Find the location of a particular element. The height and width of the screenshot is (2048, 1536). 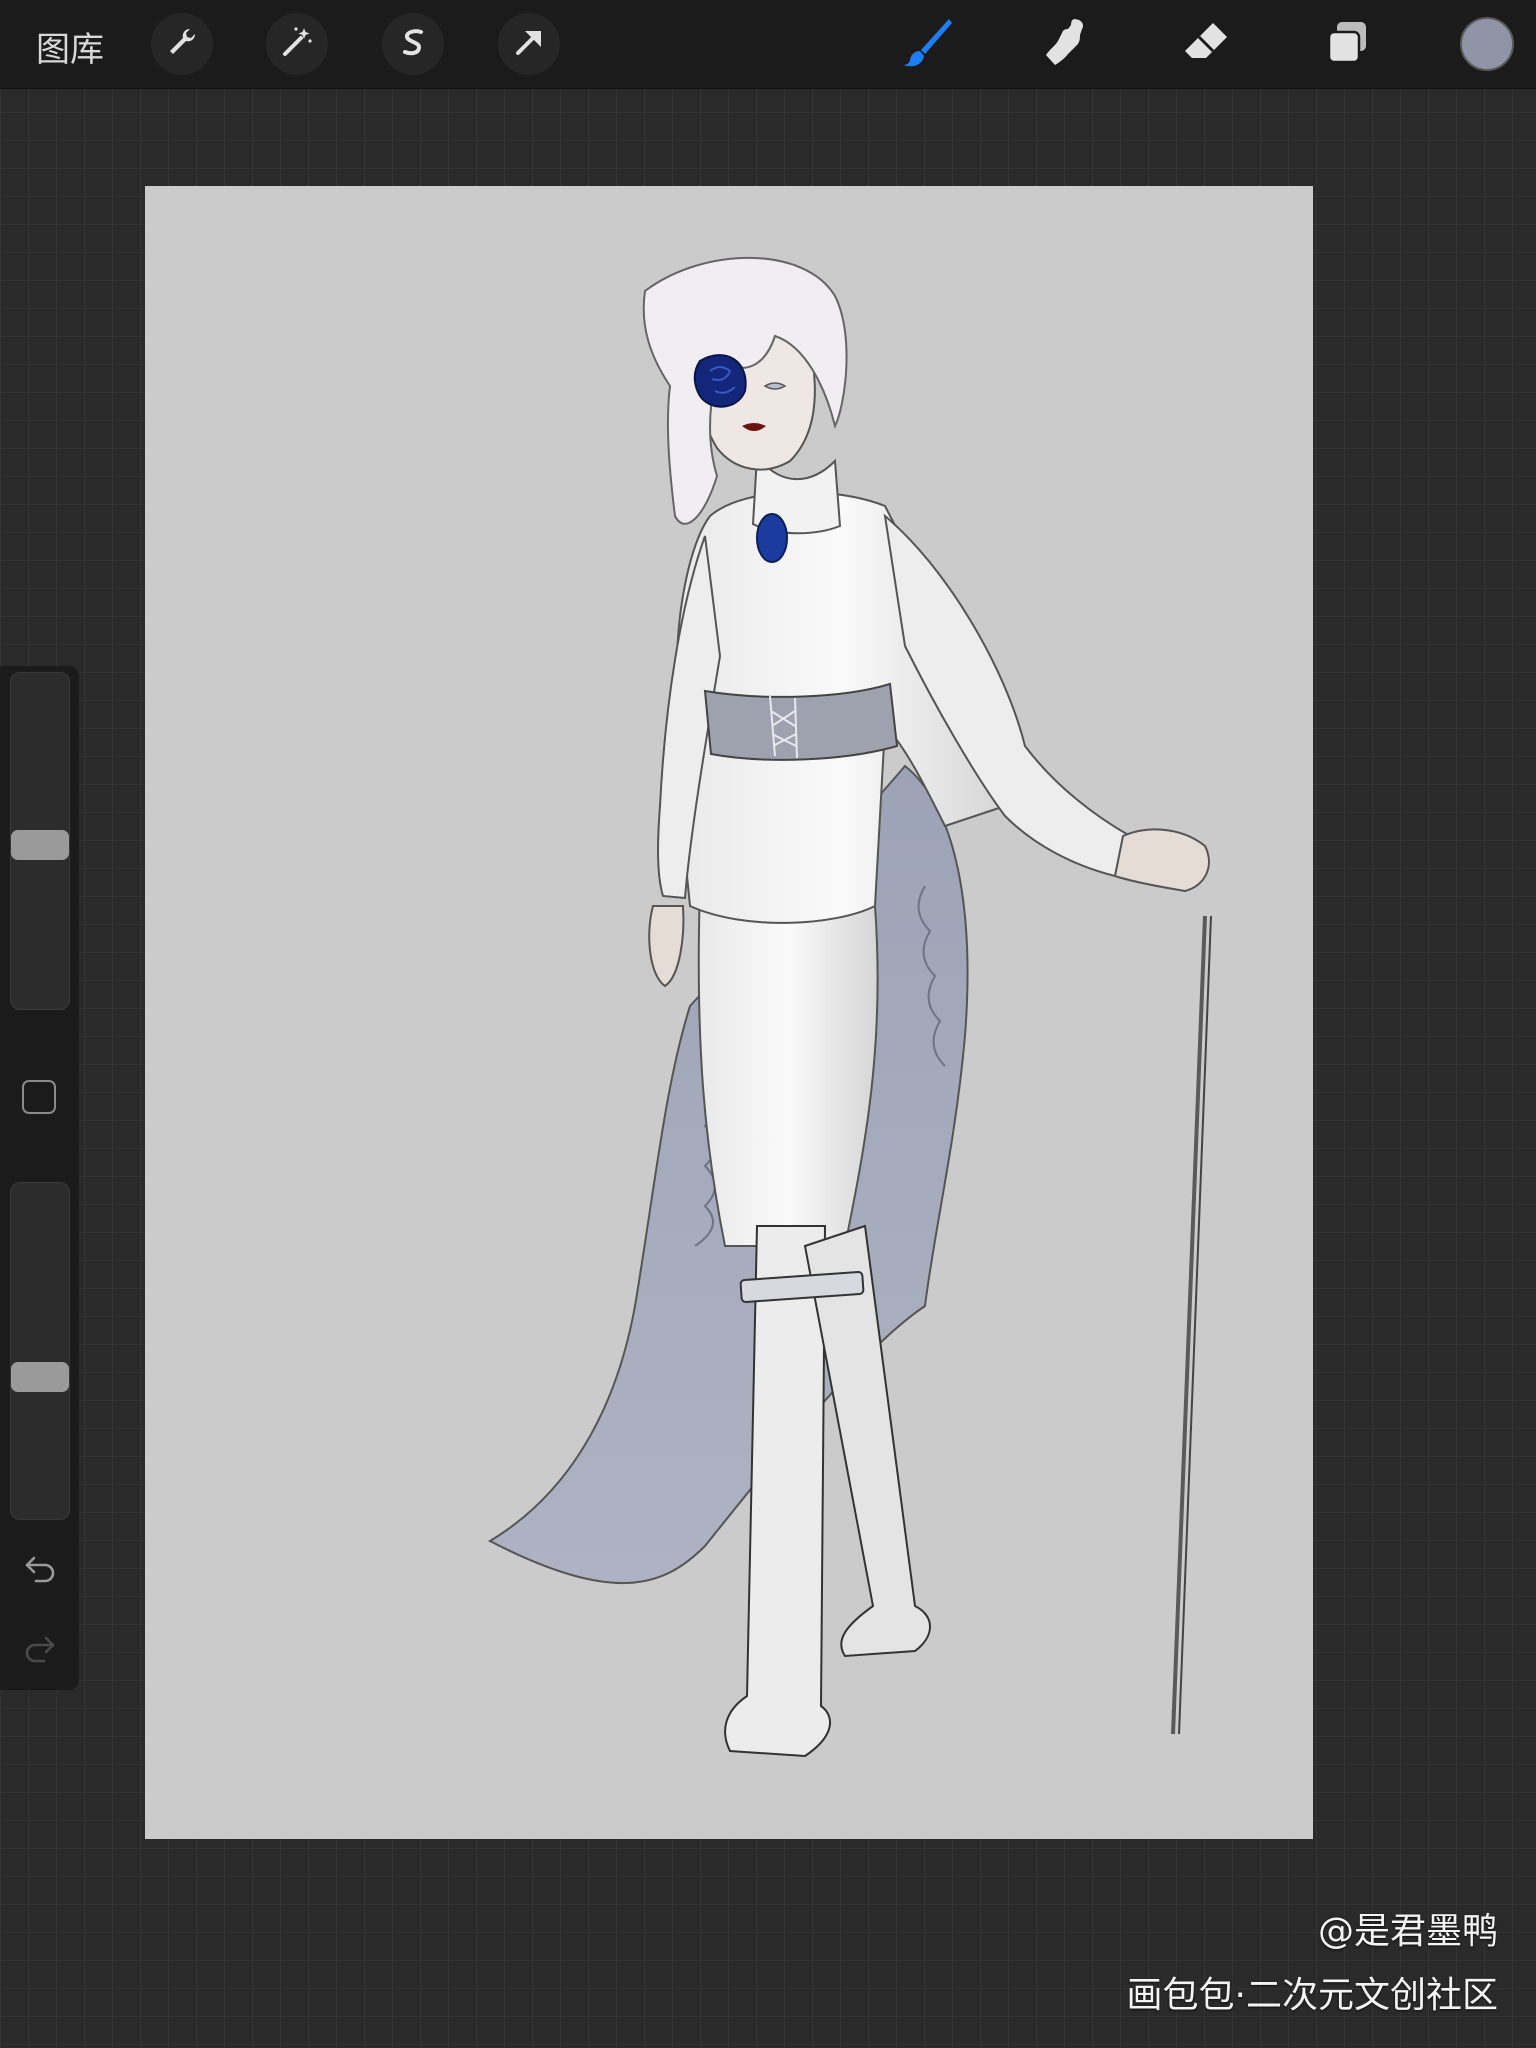

smudge-icon is located at coordinates (1067, 44).